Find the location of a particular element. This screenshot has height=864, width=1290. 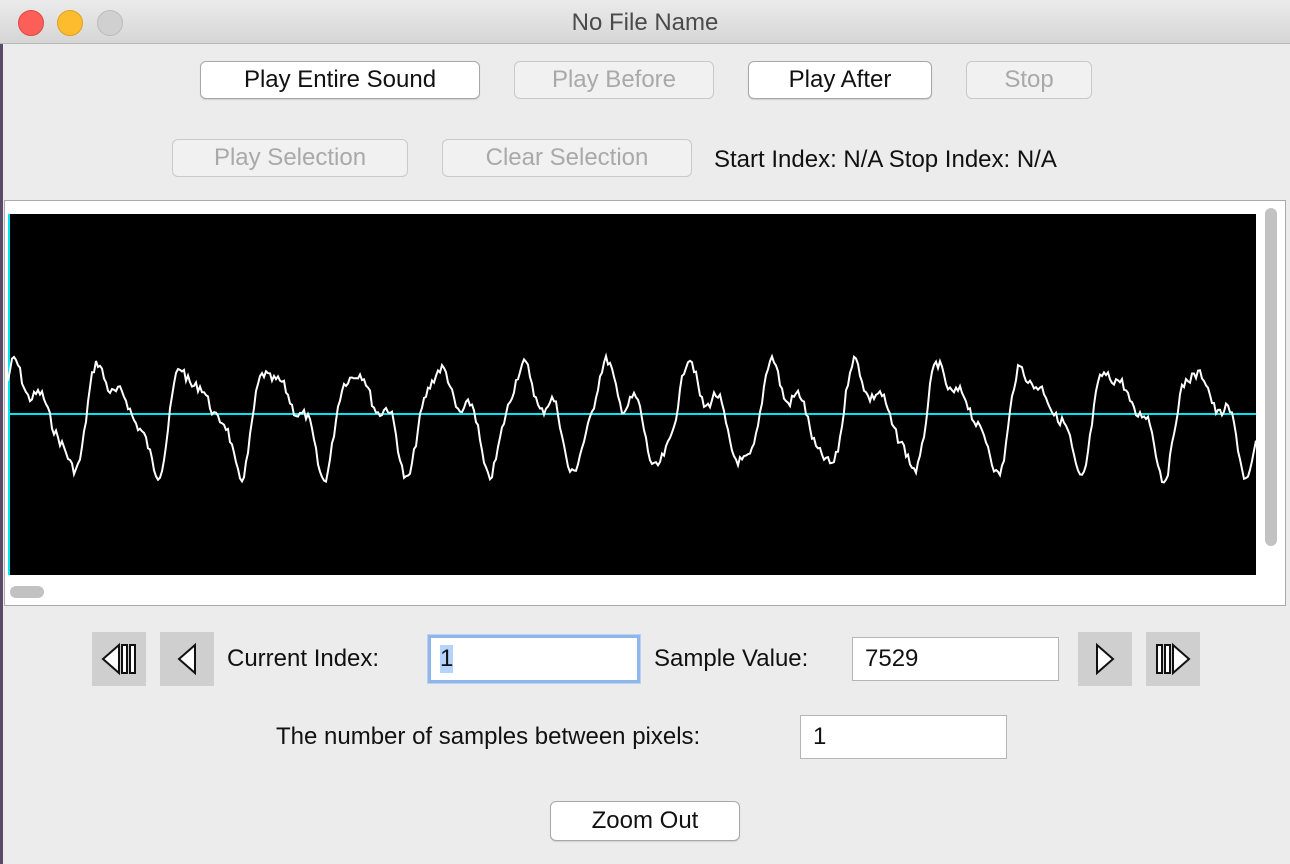

stop-index-label: Stop Index: N/A is located at coordinates (972, 159).